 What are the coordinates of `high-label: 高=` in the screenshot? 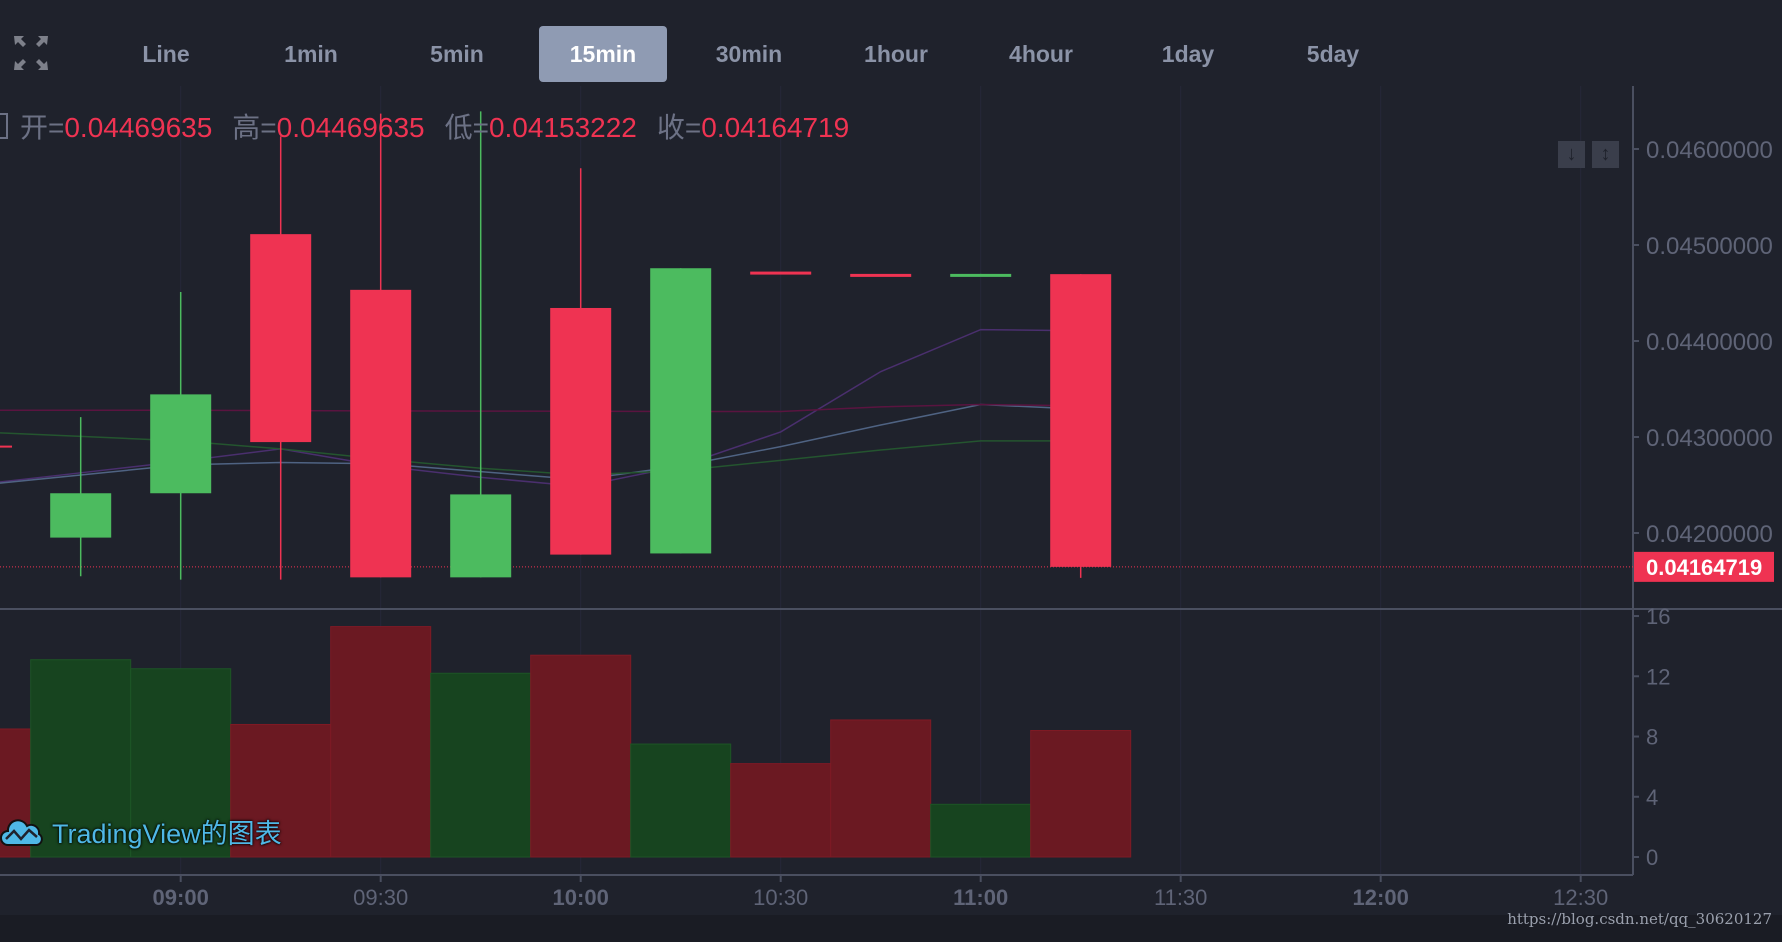 It's located at (254, 127).